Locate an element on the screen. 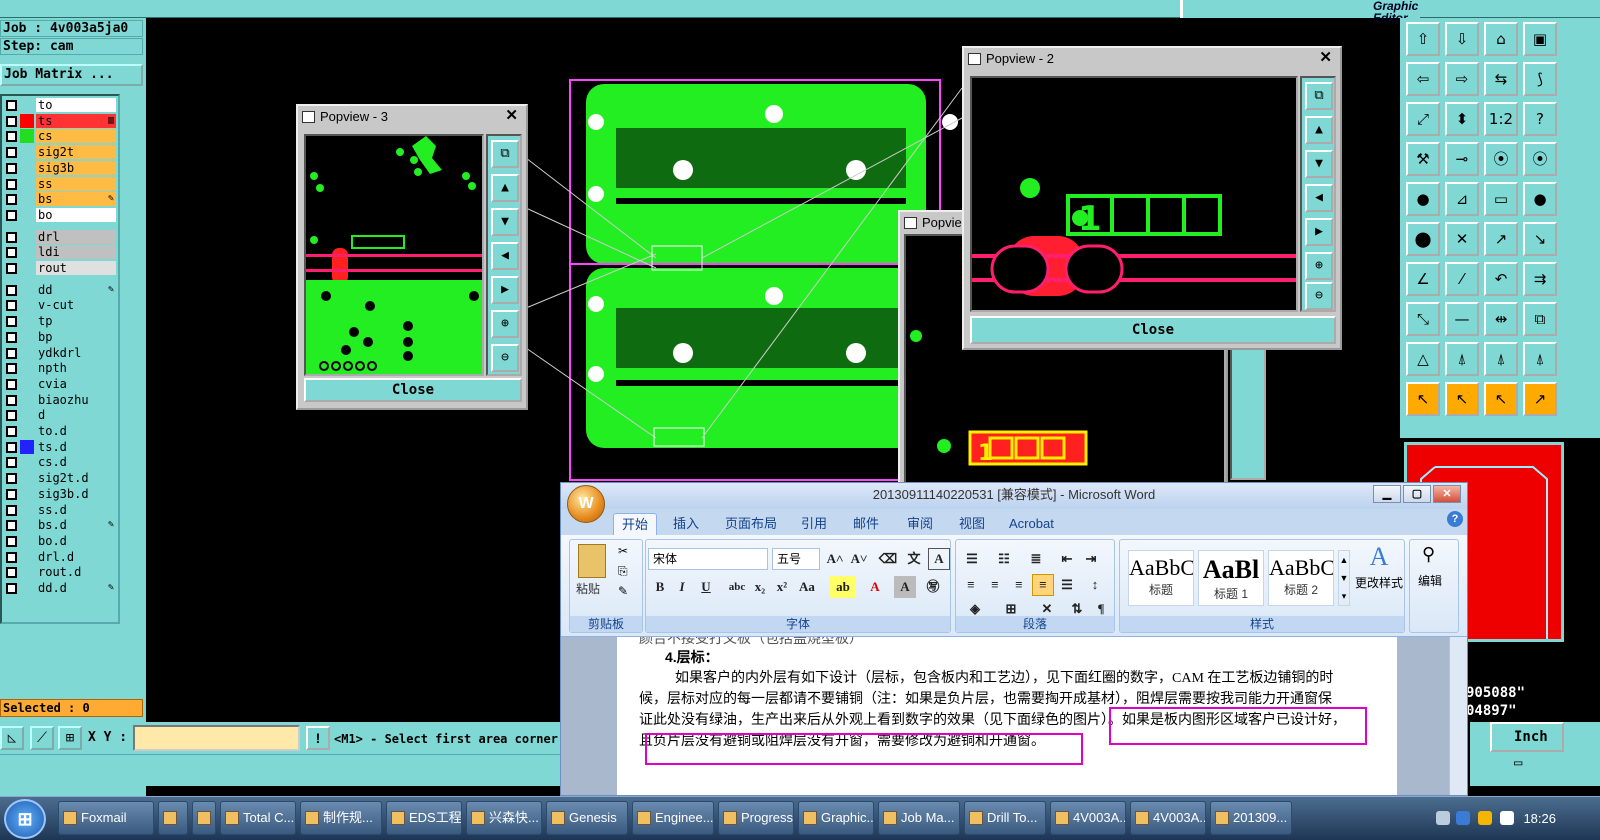 This screenshot has height=840, width=1600. tool-28-icon: ⤡ is located at coordinates (1423, 319).